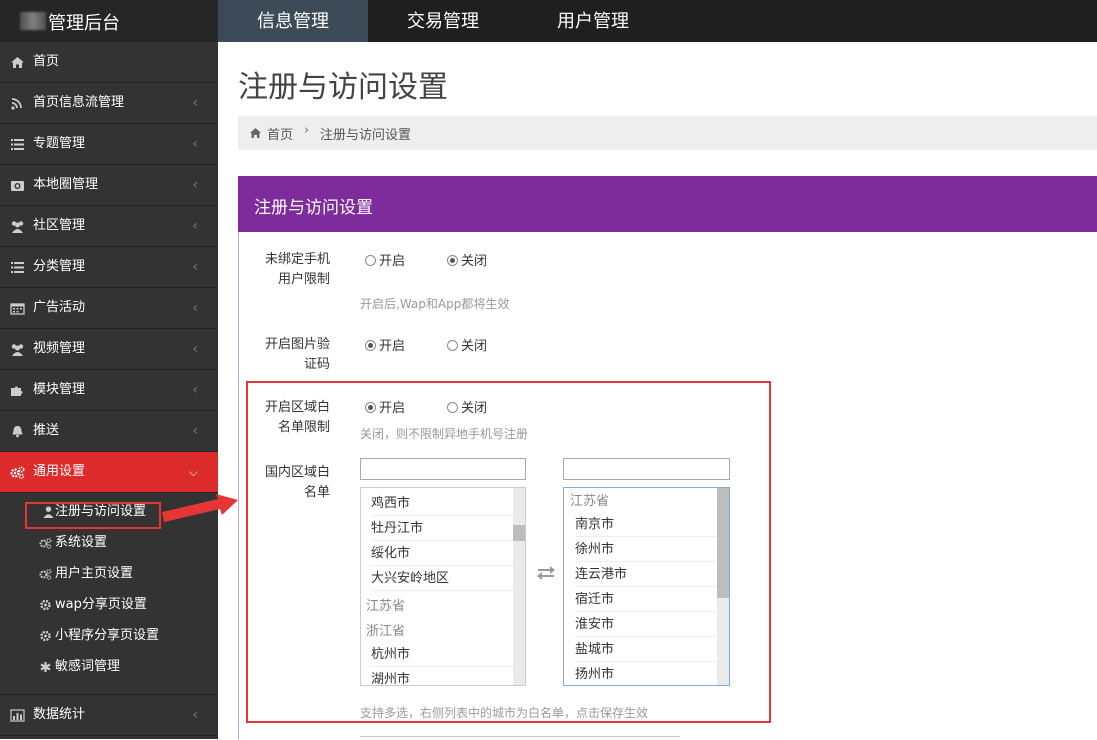  What do you see at coordinates (442, 676) in the screenshot?
I see `list-item: 湖州市` at bounding box center [442, 676].